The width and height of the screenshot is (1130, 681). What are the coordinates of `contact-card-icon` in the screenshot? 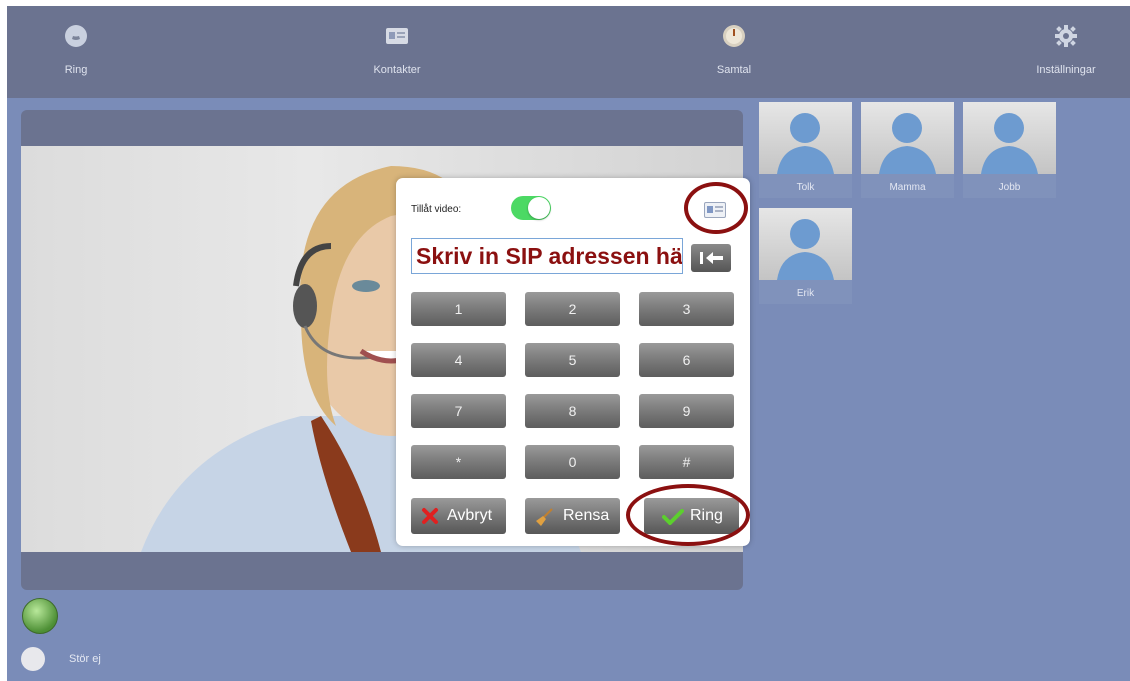 It's located at (397, 36).